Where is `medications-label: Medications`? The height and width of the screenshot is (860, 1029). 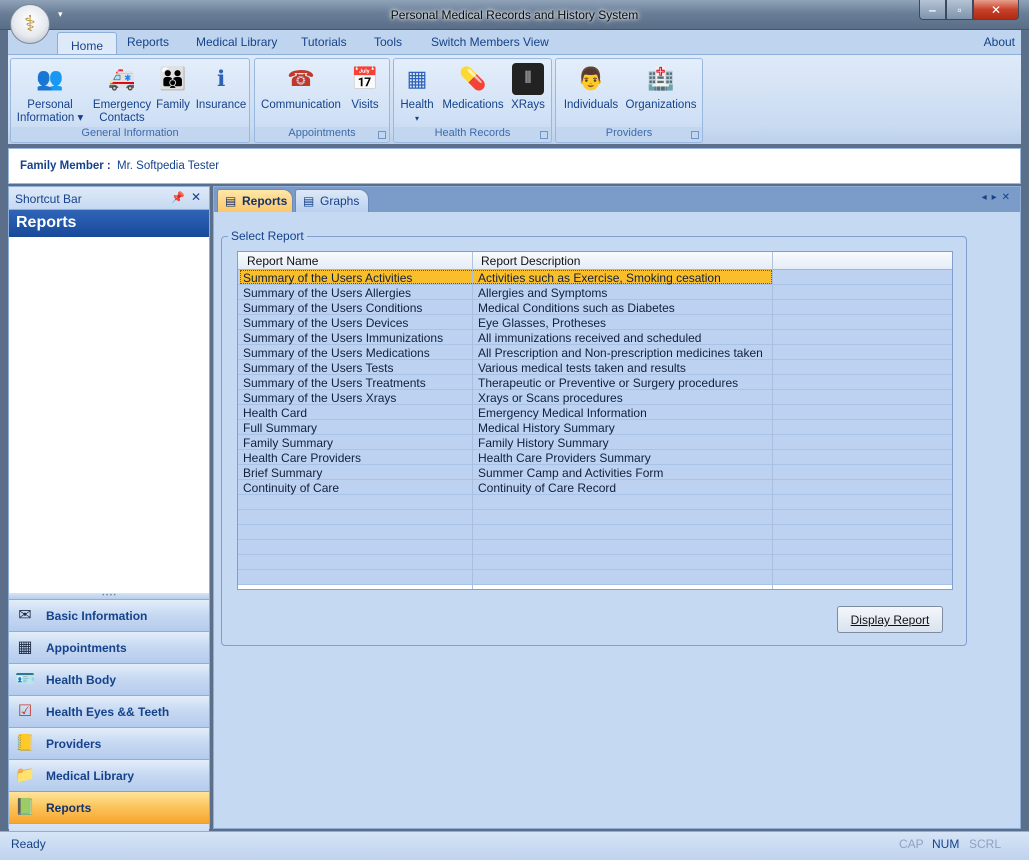
medications-label: Medications is located at coordinates (473, 105).